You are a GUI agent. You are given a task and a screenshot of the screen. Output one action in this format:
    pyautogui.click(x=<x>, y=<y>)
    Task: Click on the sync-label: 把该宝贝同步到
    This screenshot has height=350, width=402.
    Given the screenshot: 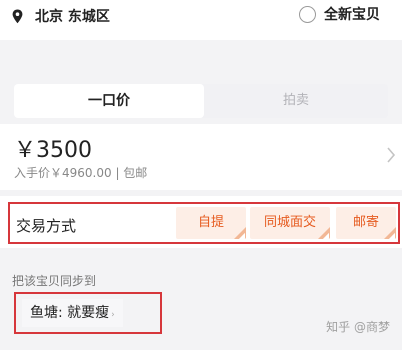 What is the action you would take?
    pyautogui.click(x=54, y=281)
    